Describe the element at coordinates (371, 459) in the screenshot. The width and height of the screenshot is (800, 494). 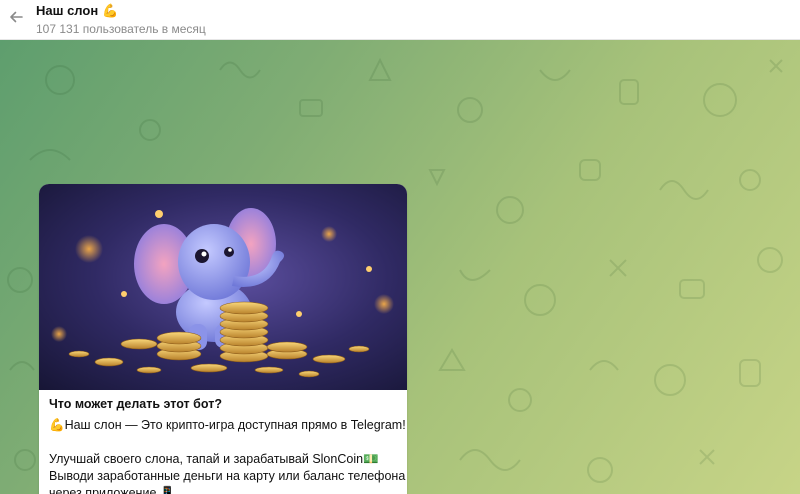
I see `money-emoji: 💵` at that location.